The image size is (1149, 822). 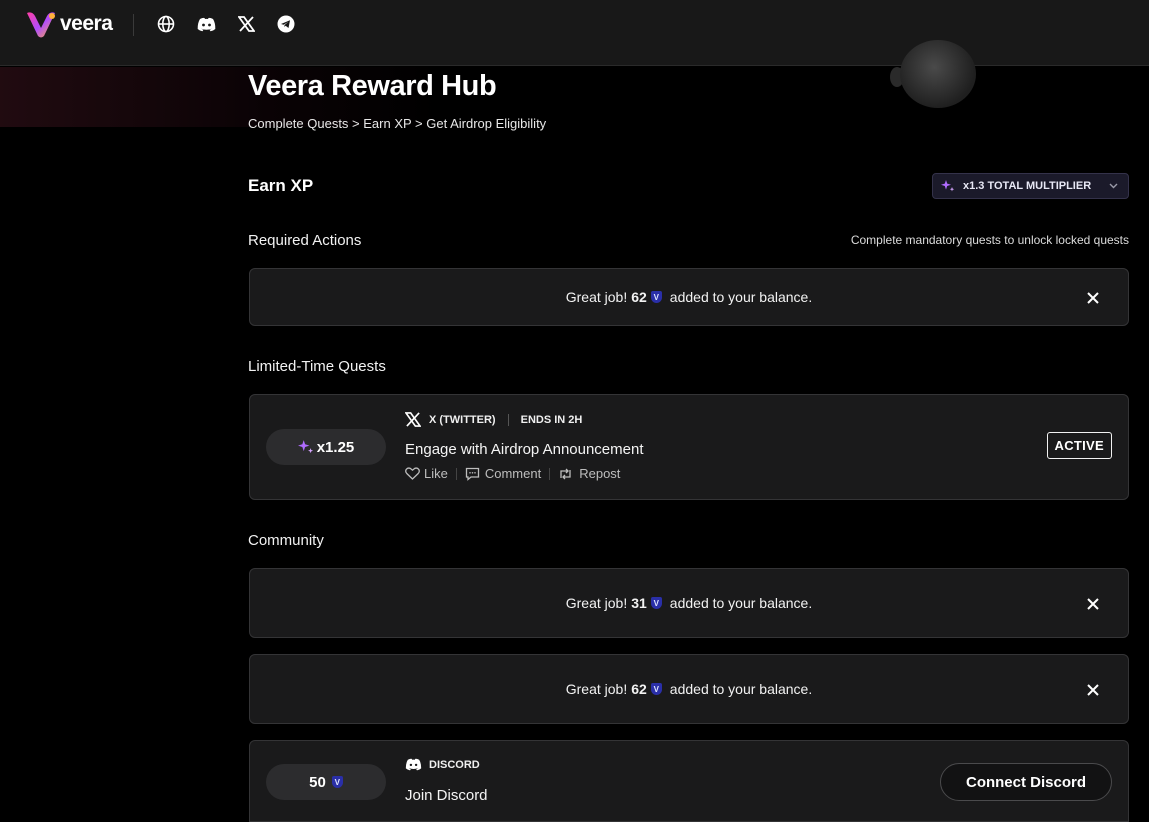 I want to click on required-actions-heading: Required Actions, so click(x=305, y=240).